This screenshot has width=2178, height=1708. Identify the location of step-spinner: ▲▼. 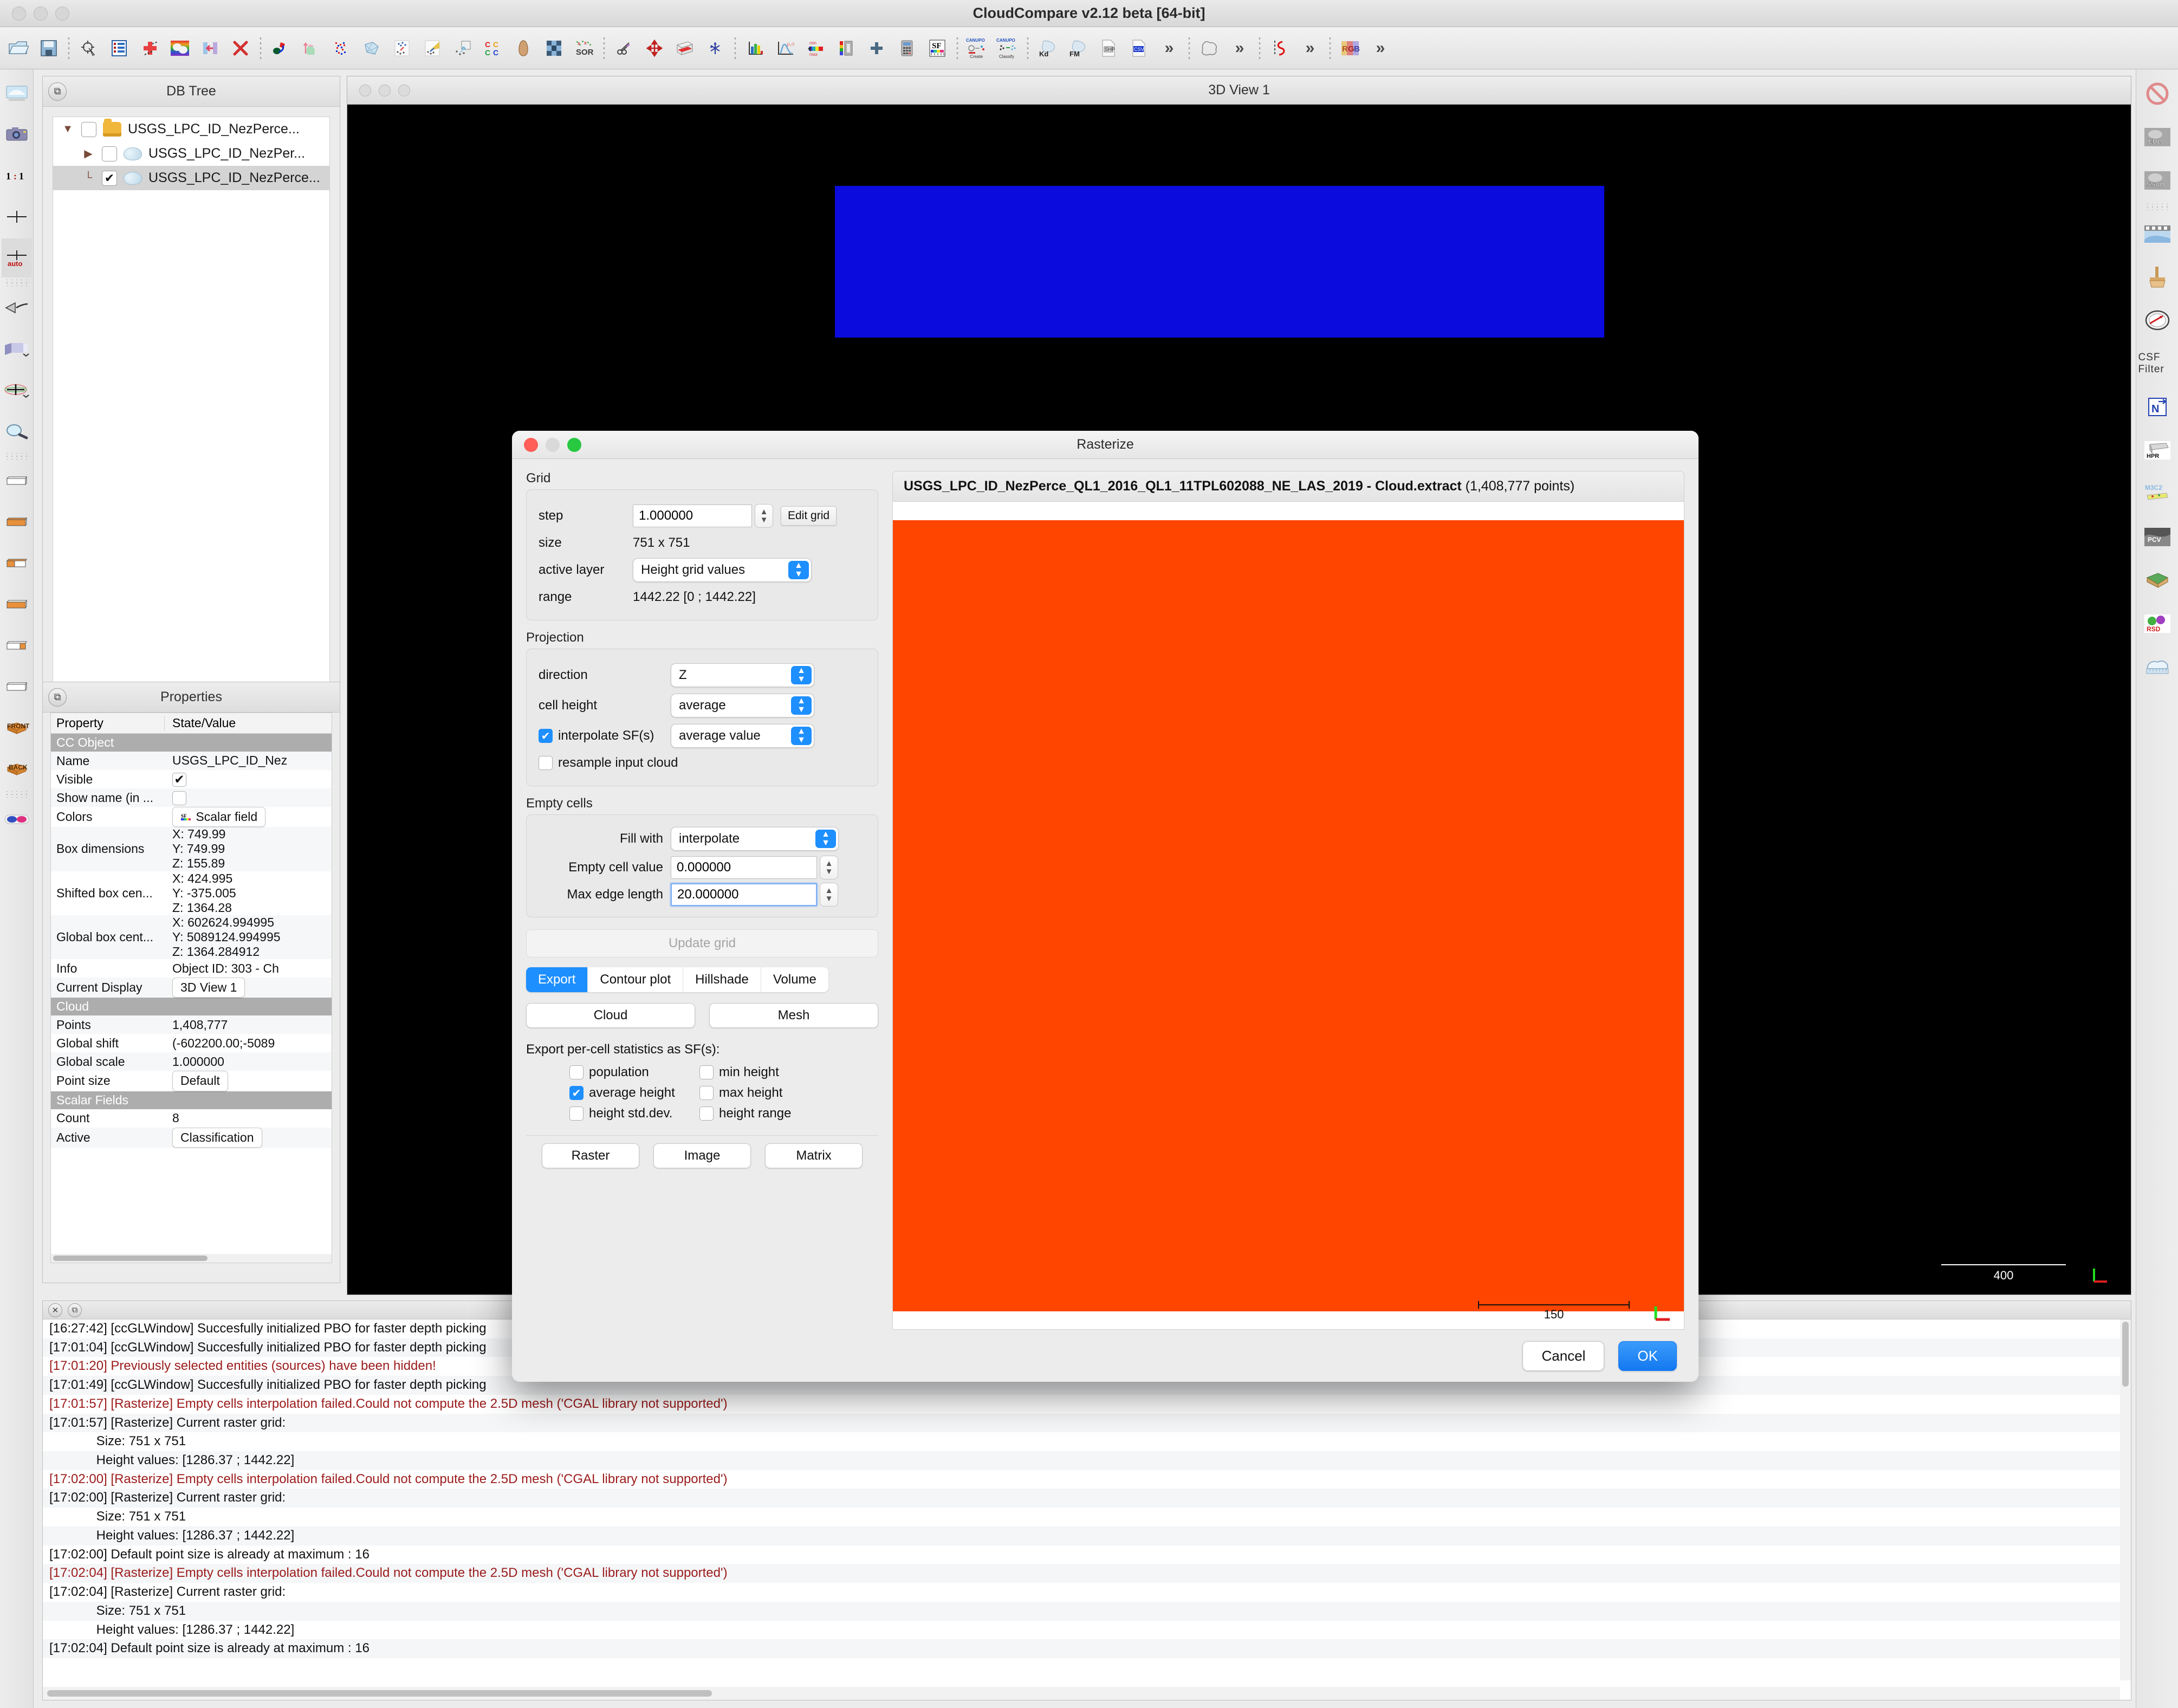
(703, 516).